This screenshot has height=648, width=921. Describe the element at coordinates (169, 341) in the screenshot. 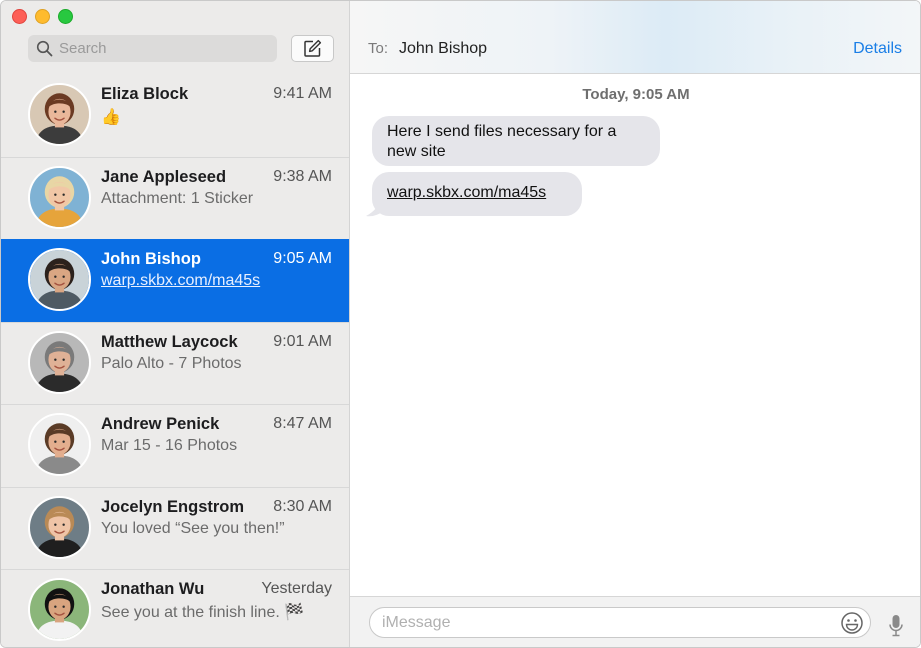

I see `conversation-name: Matthew Laycock` at that location.